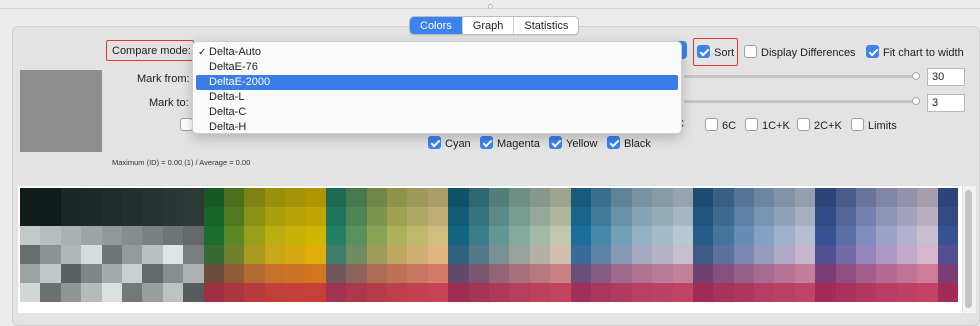 The image size is (980, 326). Describe the element at coordinates (874, 125) in the screenshot. I see `limits-checkbox: Limits` at that location.